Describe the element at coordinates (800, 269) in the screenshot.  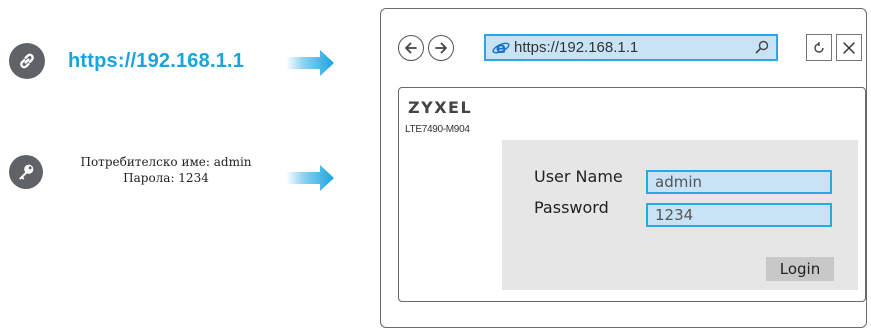
I see `login-button: Login` at that location.